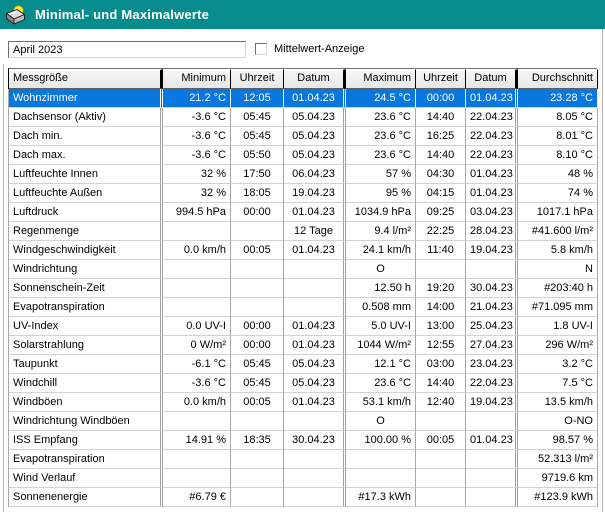  Describe the element at coordinates (558, 478) in the screenshot. I see `cell: 9719.6 km` at that location.